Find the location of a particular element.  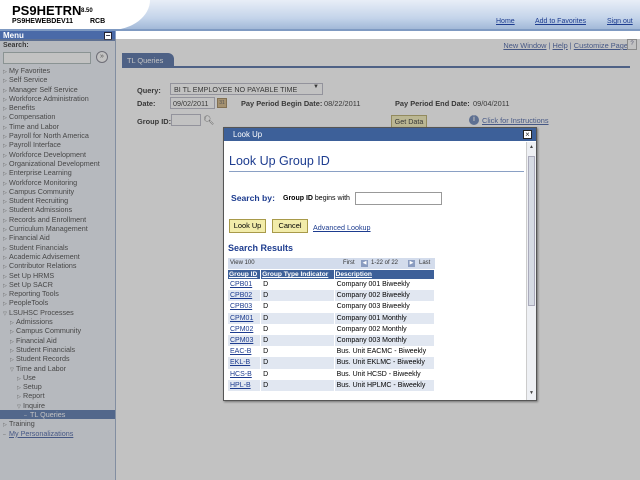

scroll-up-icon: ▲ is located at coordinates (531, 148).